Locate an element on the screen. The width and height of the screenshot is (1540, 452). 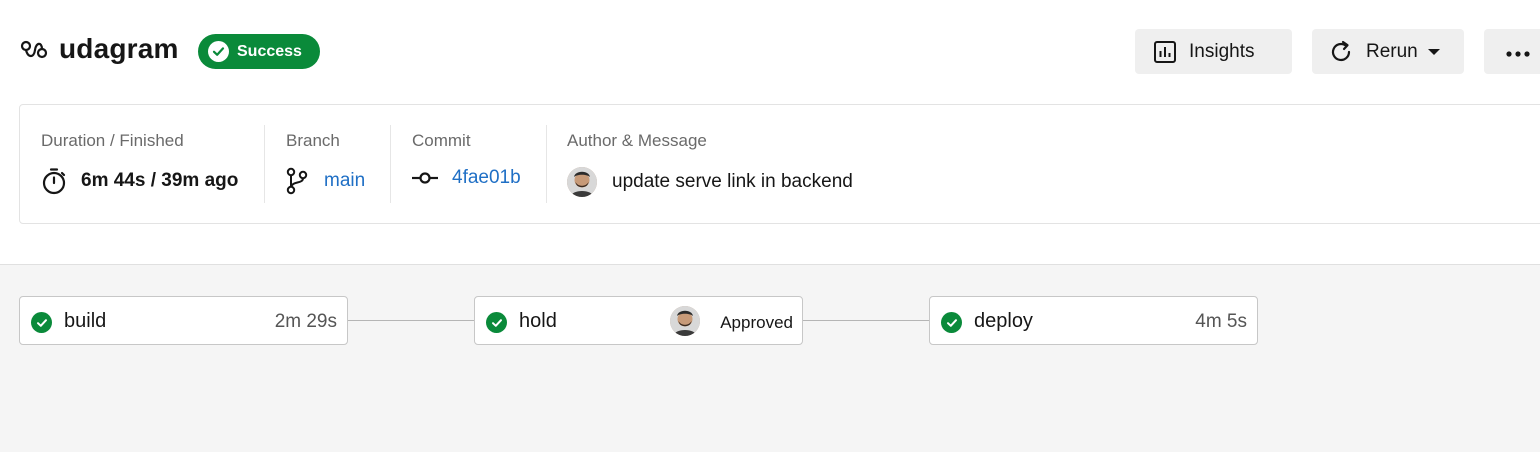
stopwatch-icon is located at coordinates (54, 181).